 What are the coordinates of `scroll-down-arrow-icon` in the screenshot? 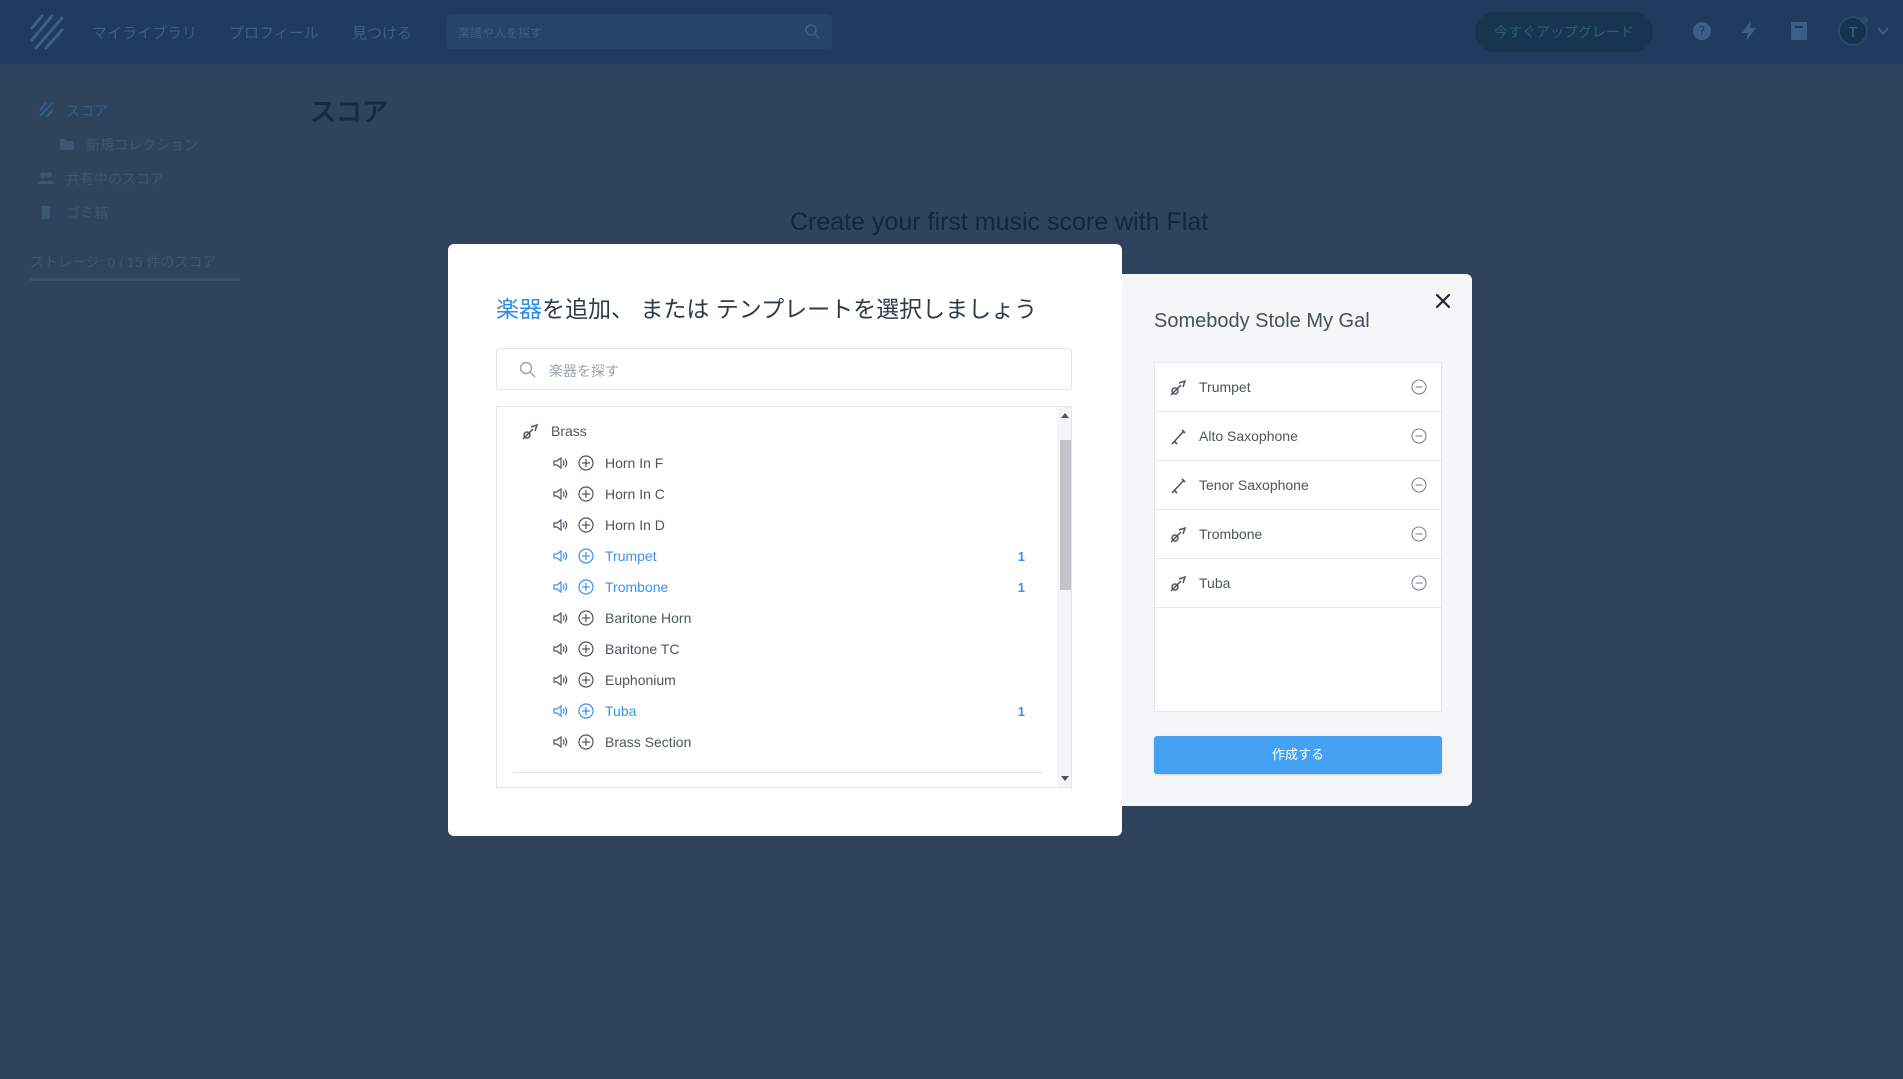 It's located at (1065, 778).